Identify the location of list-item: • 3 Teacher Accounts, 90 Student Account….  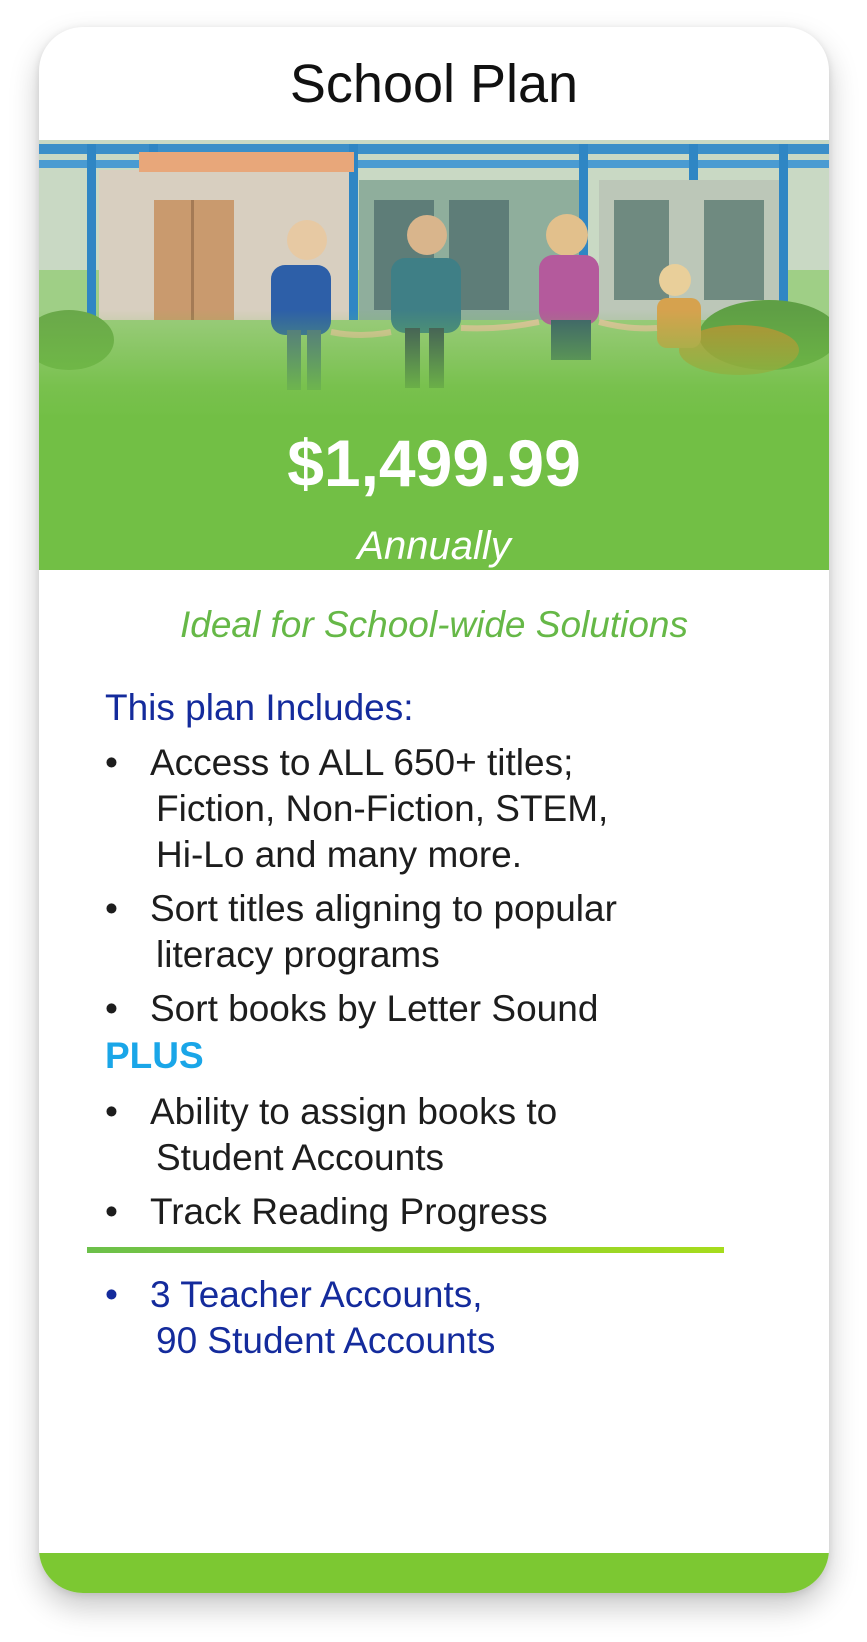
(445, 1318).